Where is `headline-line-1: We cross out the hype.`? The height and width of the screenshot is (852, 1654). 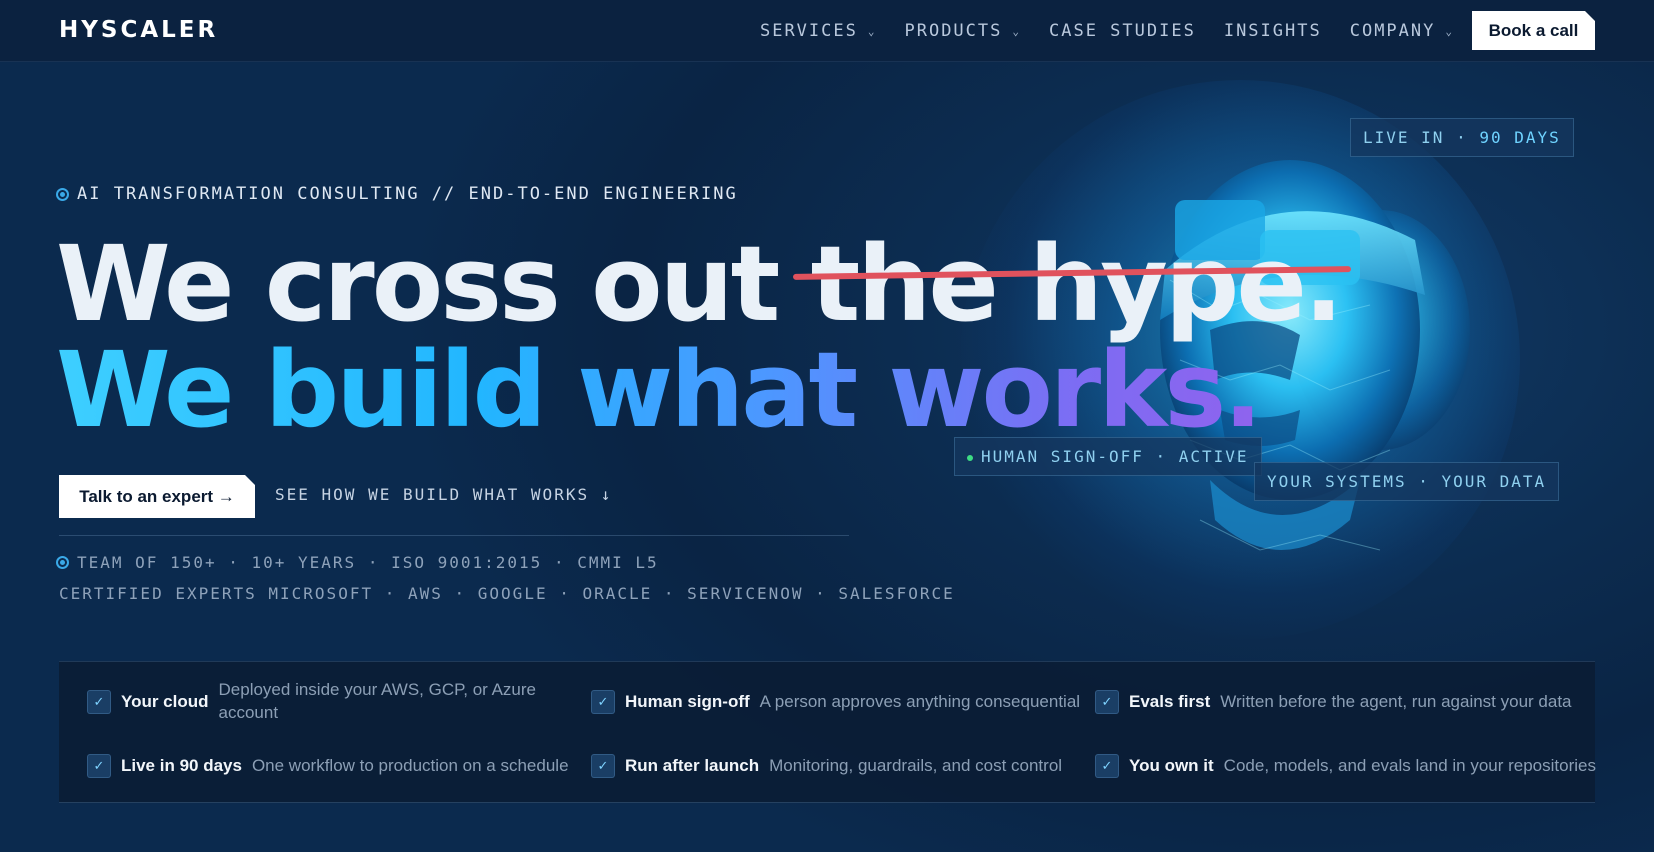 headline-line-1: We cross out the hype. is located at coordinates (703, 284).